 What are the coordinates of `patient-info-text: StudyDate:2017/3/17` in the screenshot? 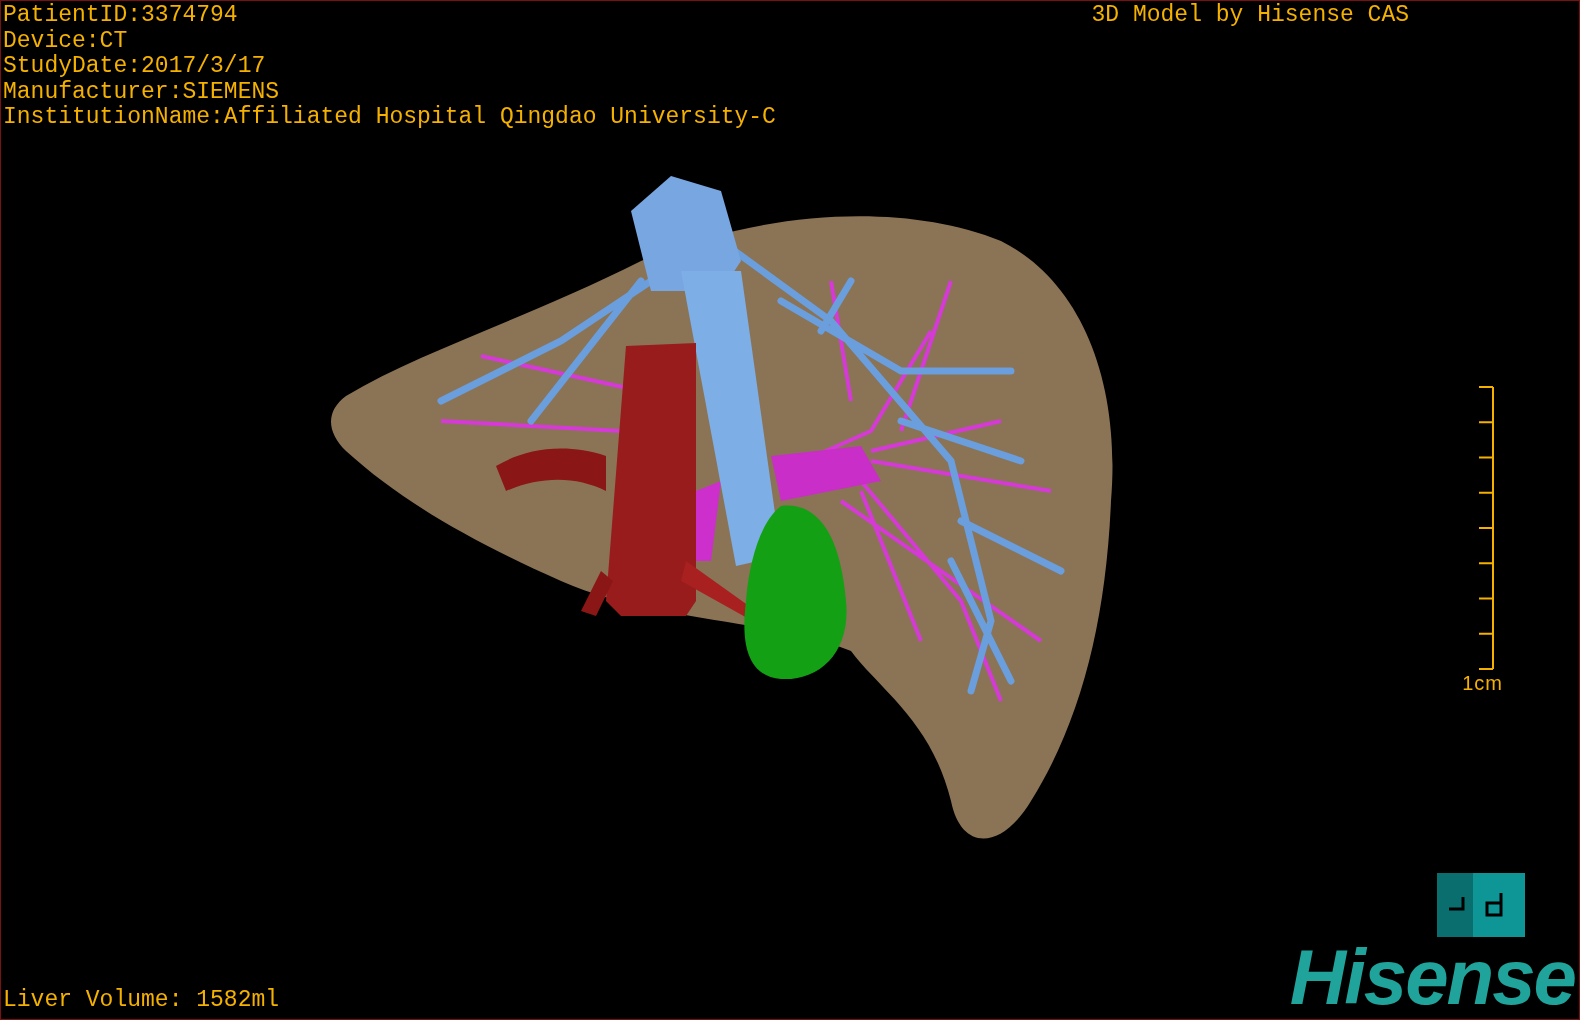 It's located at (135, 67).